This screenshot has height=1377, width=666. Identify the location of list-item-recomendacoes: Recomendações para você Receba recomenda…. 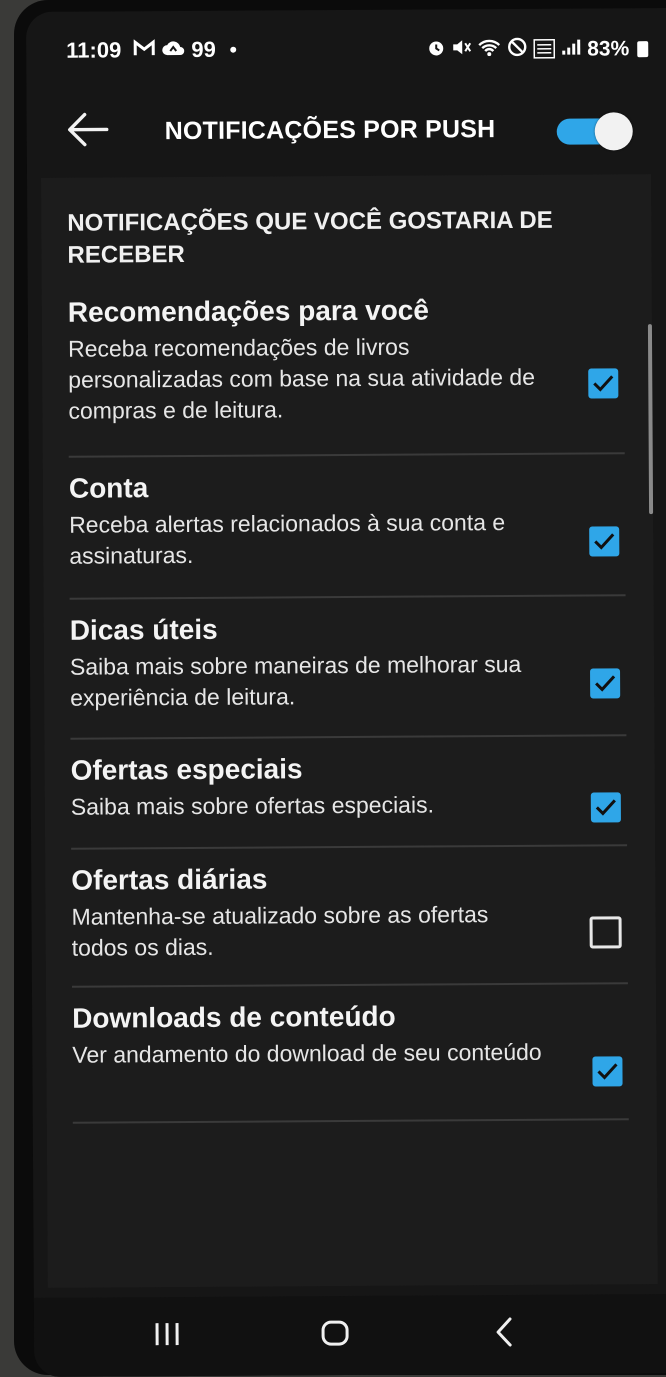
(348, 359).